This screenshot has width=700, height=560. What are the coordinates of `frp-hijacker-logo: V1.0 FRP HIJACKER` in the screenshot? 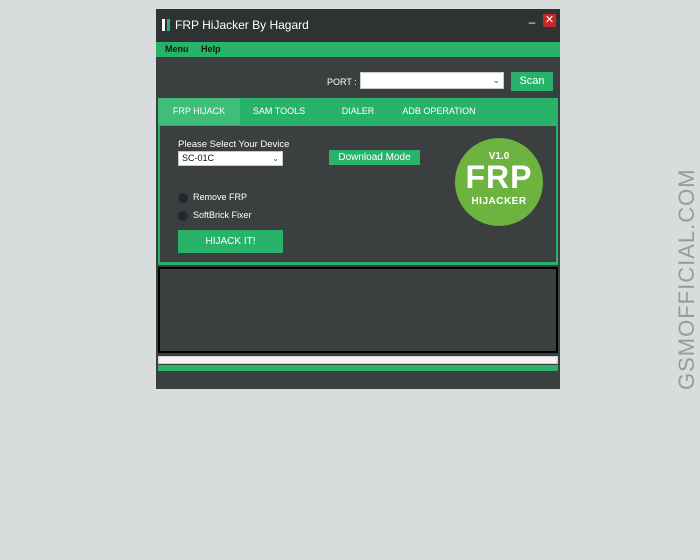 It's located at (499, 182).